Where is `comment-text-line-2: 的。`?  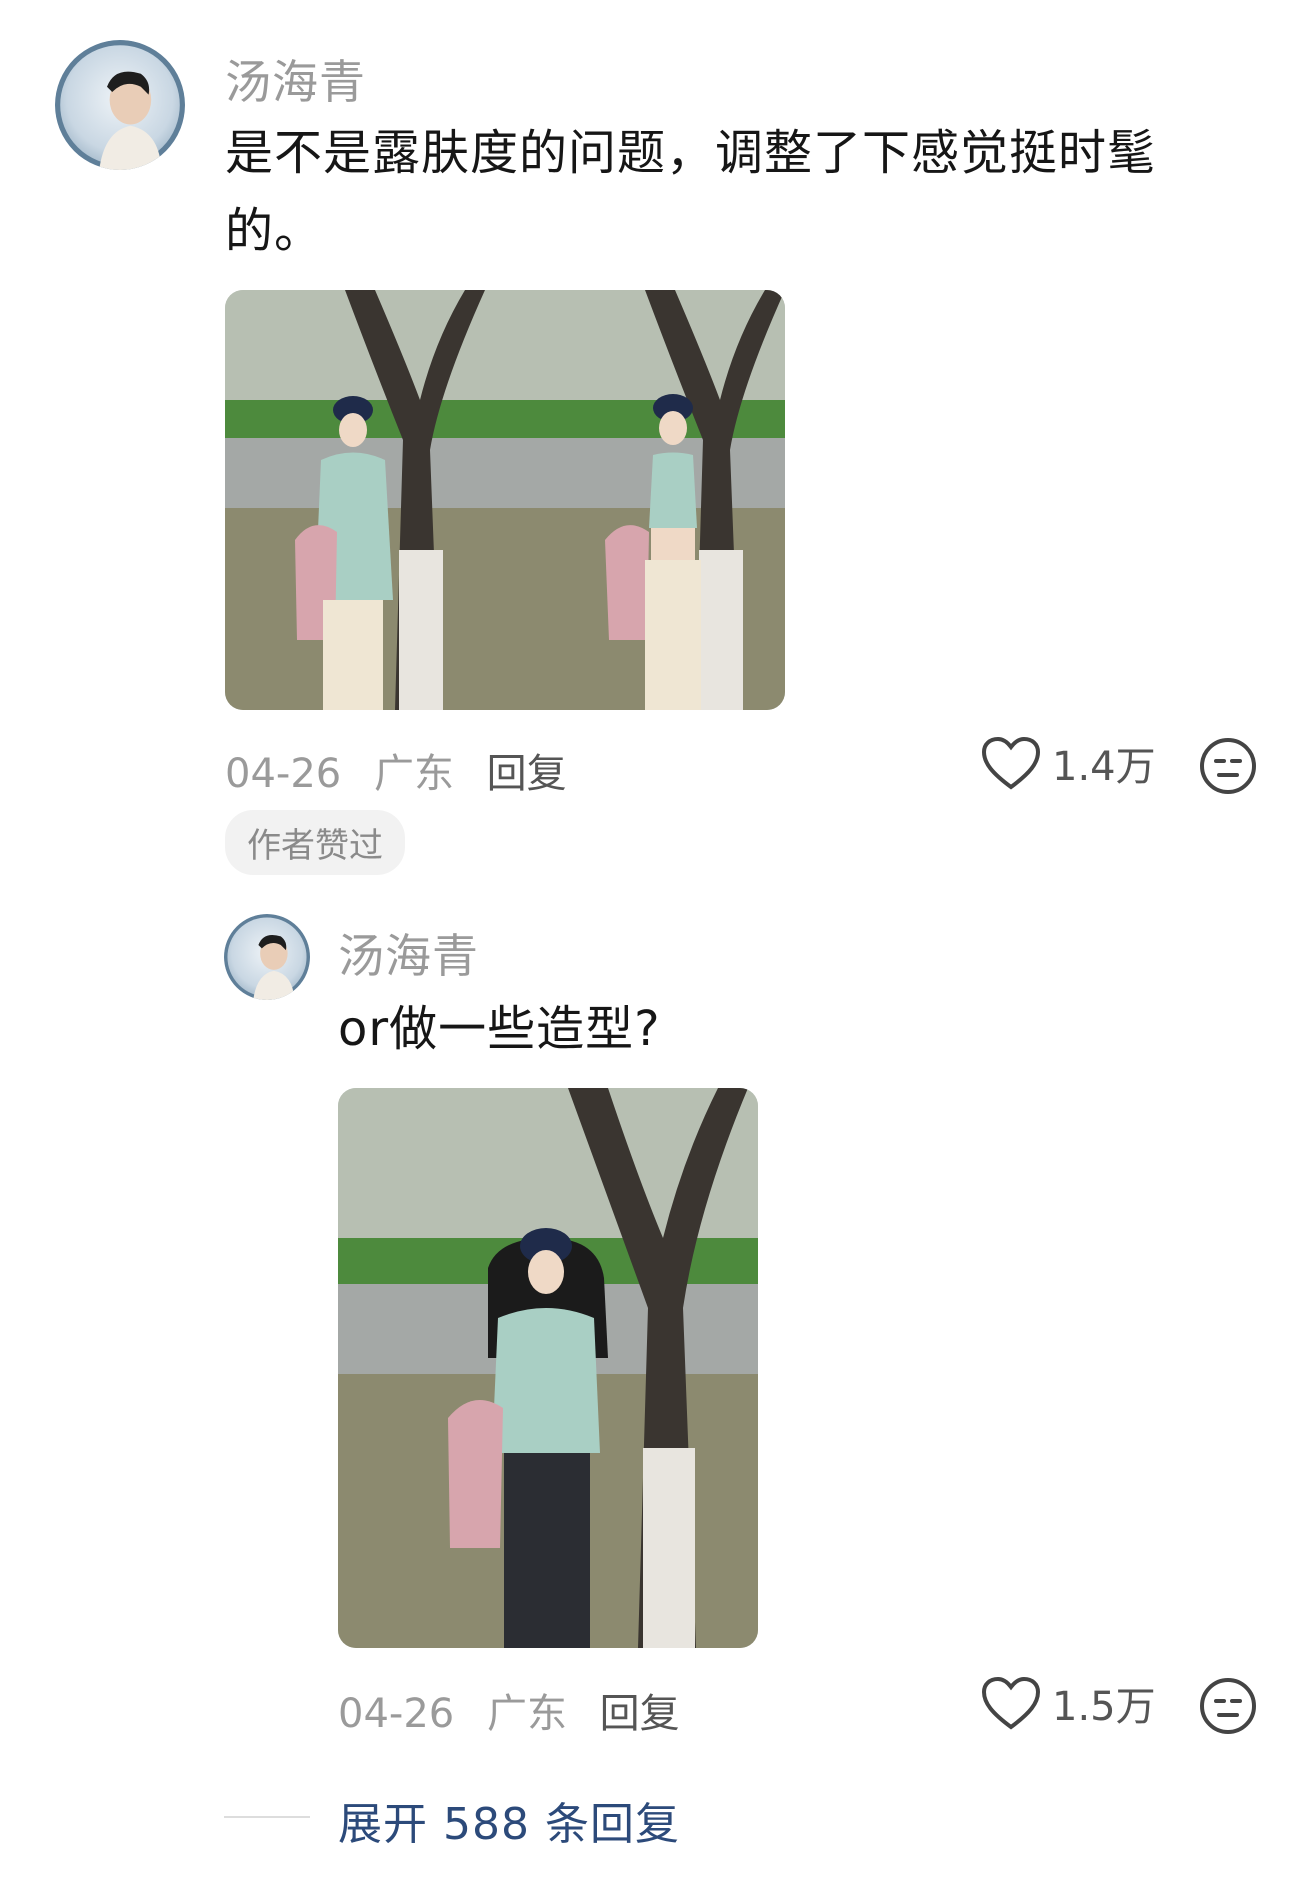
comment-text-line-2: 的。 is located at coordinates (274, 231).